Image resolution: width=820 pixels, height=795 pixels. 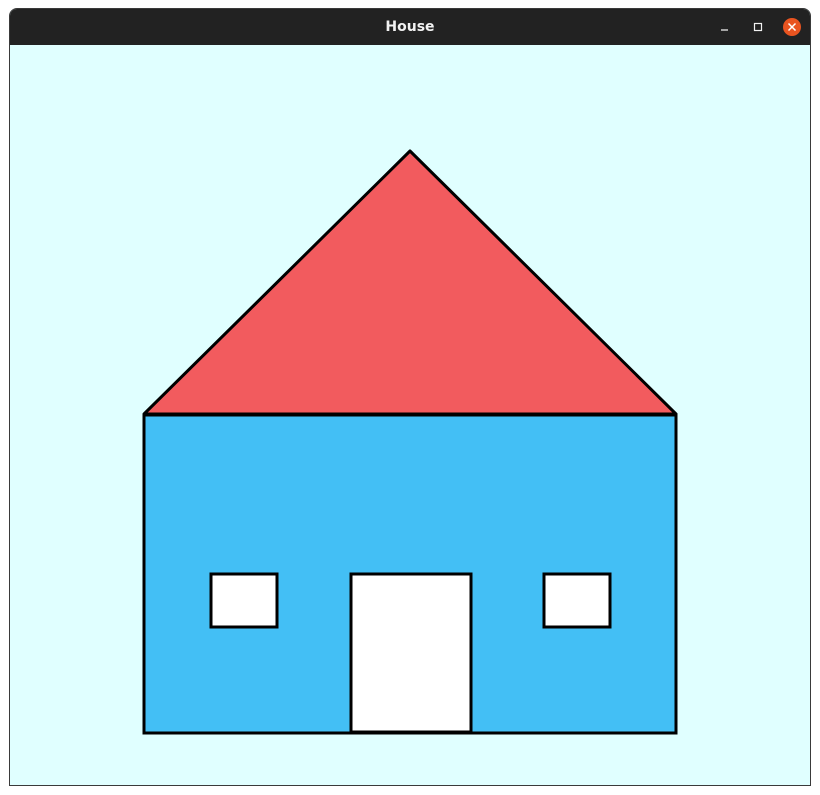 I want to click on window-title: House, so click(x=410, y=27).